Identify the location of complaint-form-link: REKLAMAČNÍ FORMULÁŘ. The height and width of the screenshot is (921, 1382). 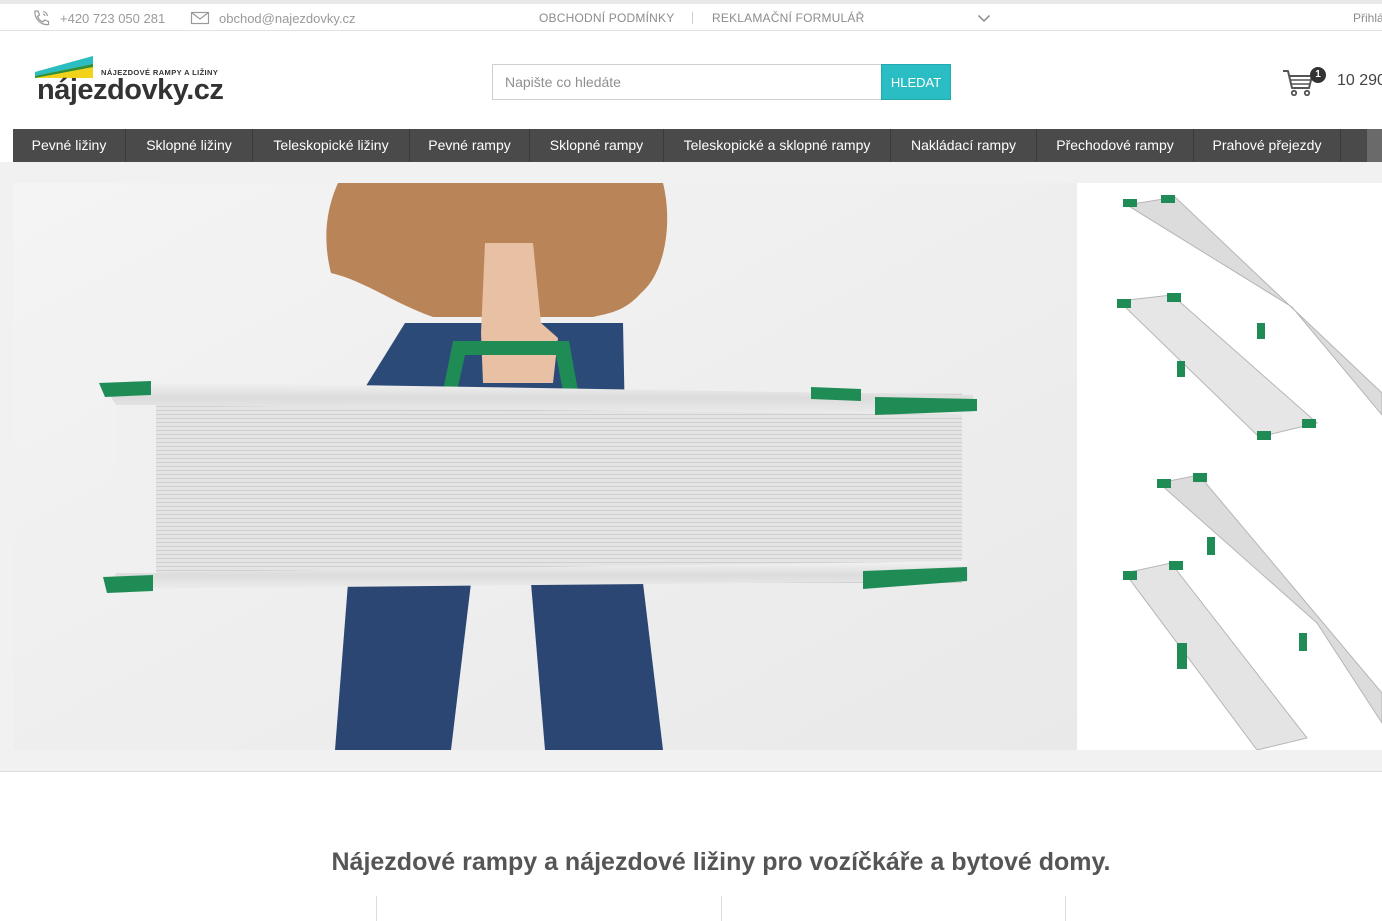
(788, 18).